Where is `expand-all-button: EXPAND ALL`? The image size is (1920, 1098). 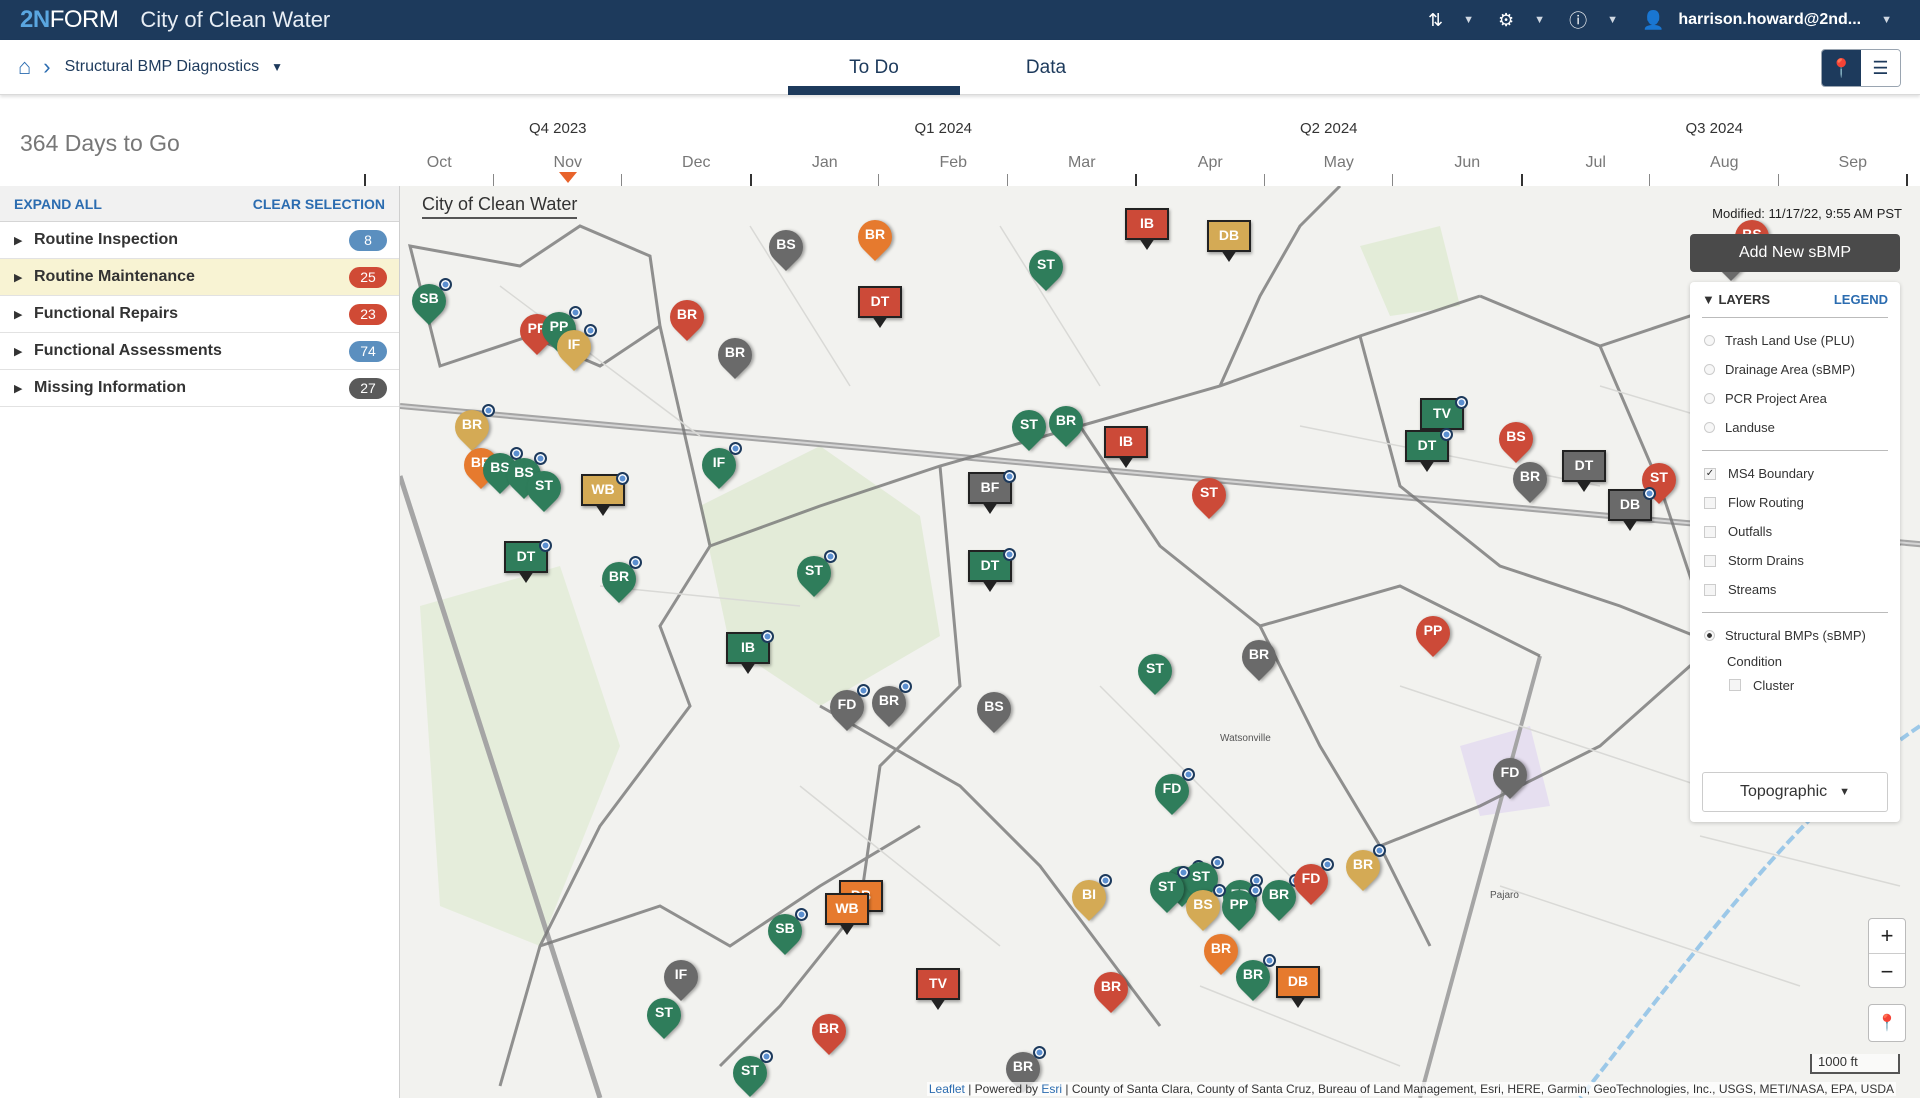 expand-all-button: EXPAND ALL is located at coordinates (58, 204).